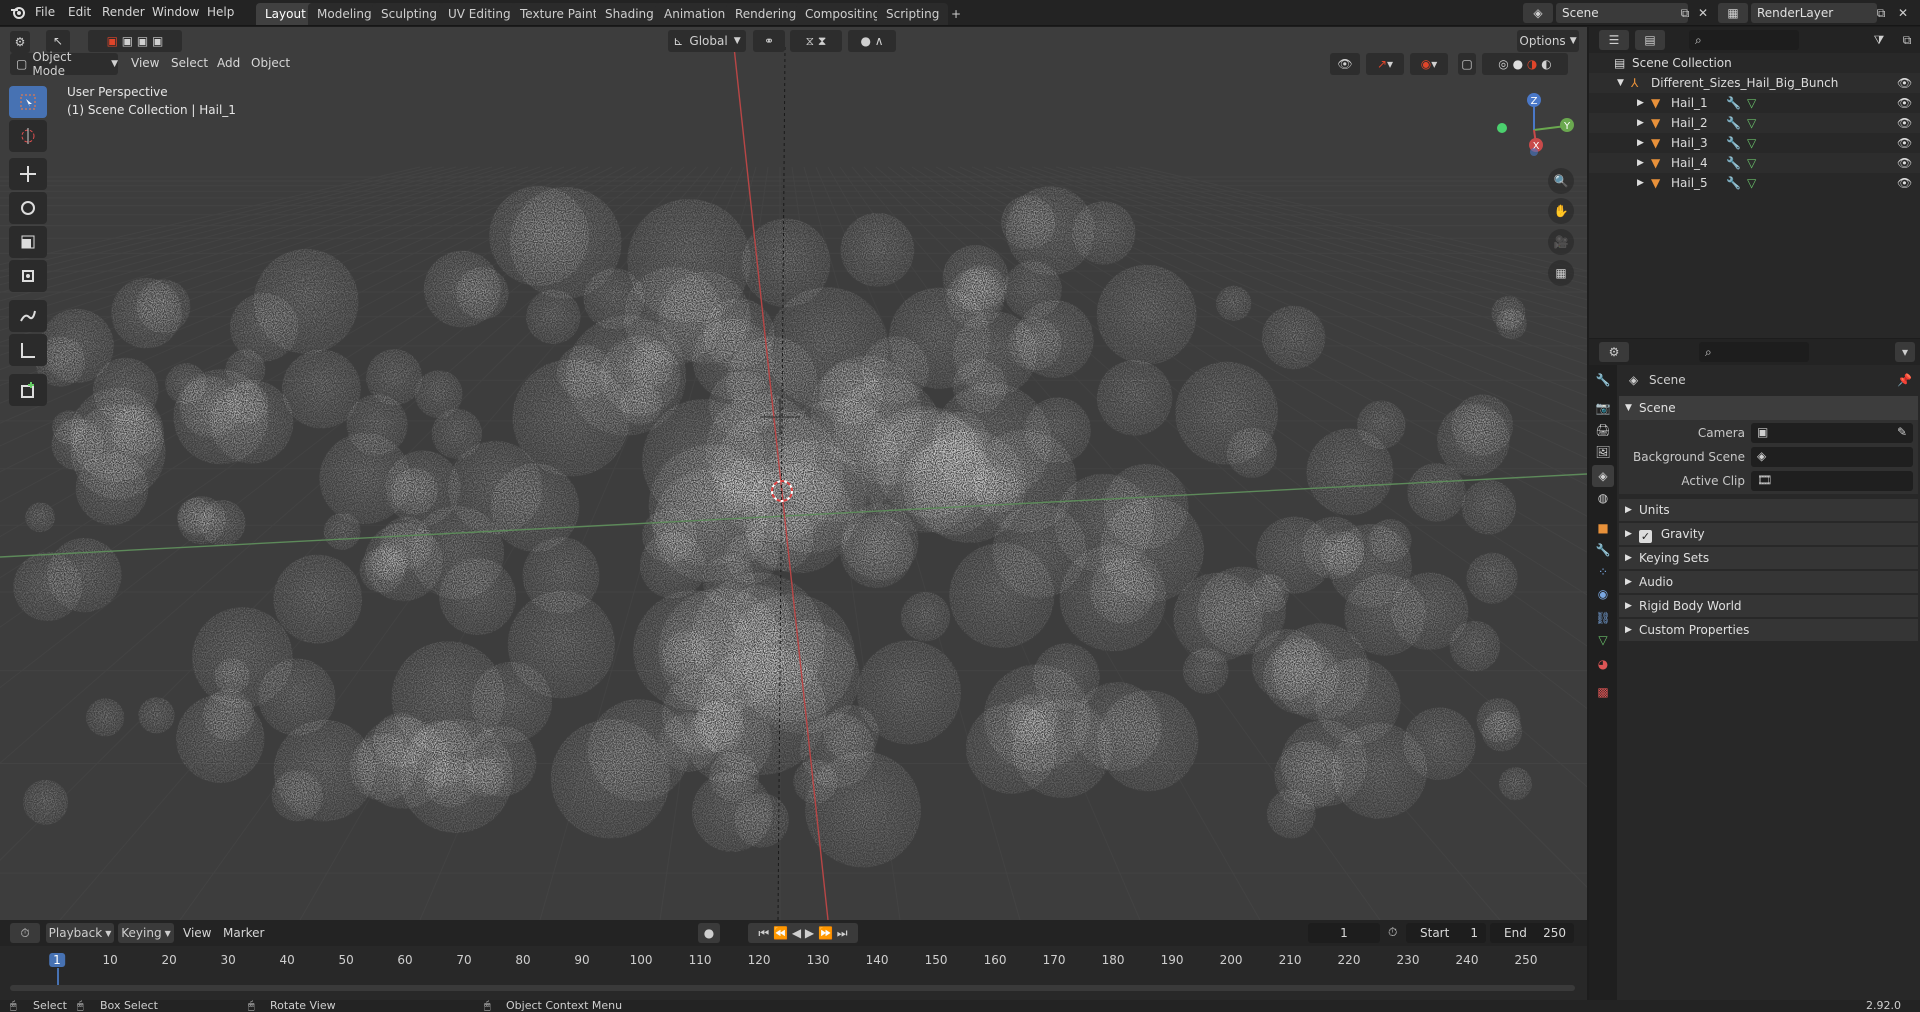 The height and width of the screenshot is (1012, 1920). I want to click on select-tool-icon: ↖, so click(58, 41).